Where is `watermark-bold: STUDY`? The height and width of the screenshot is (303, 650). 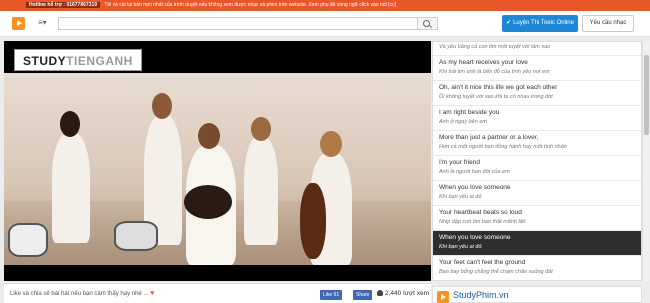 watermark-bold: STUDY is located at coordinates (45, 61).